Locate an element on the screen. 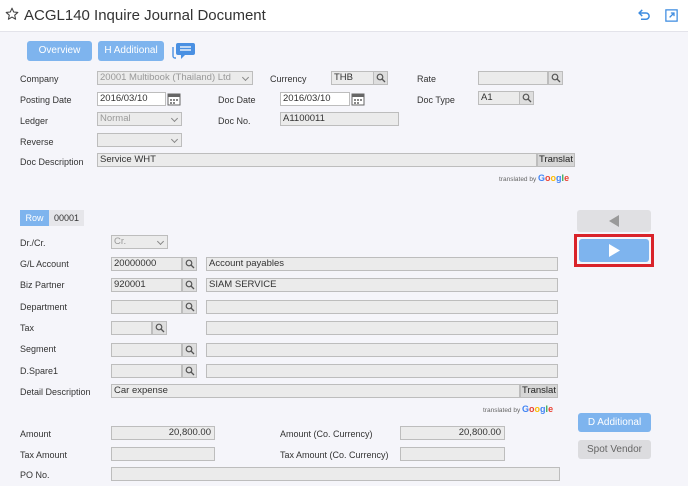 This screenshot has height=486, width=688. gl-account-label: G/L Account is located at coordinates (44, 264).